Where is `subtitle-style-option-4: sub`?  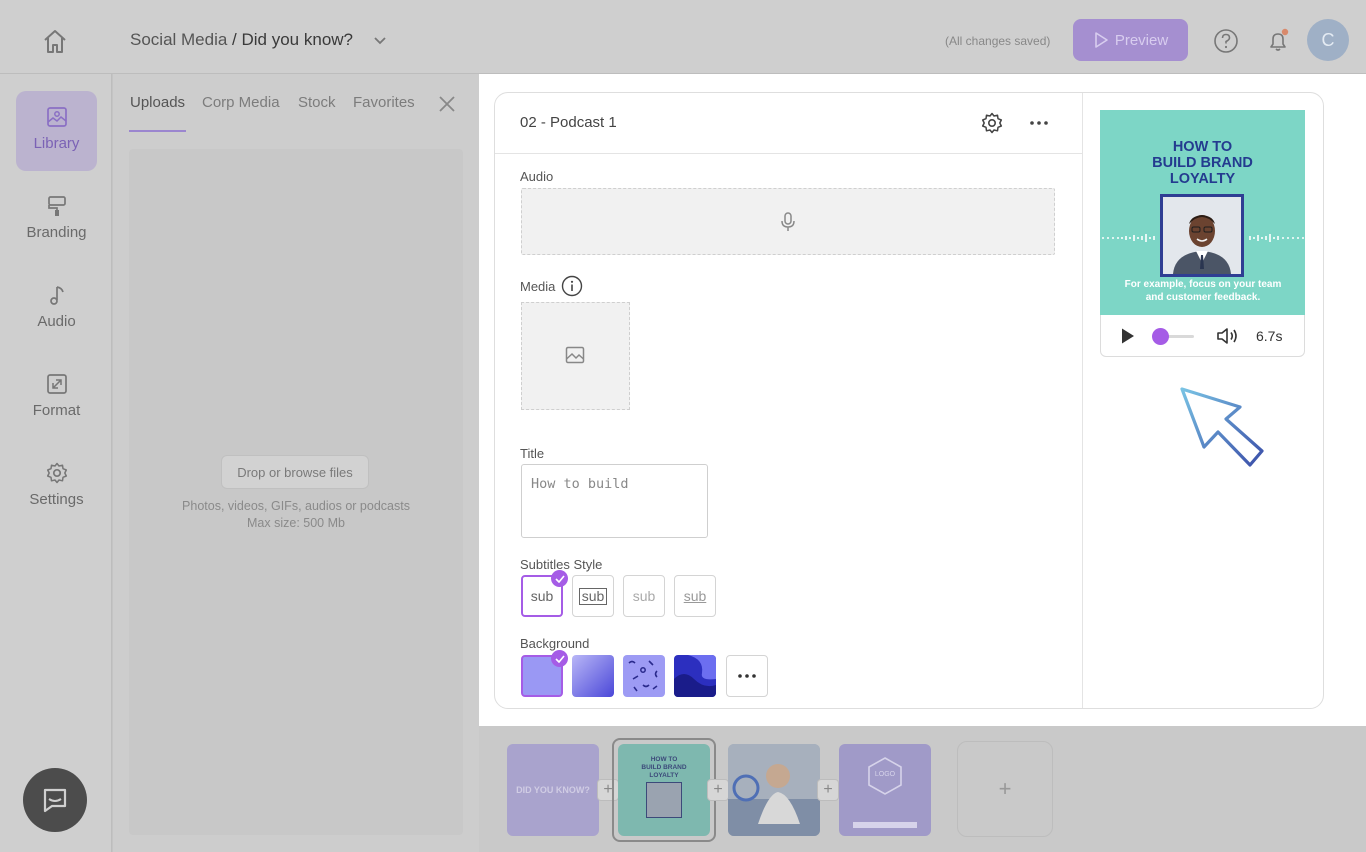
subtitle-style-option-4: sub is located at coordinates (695, 596).